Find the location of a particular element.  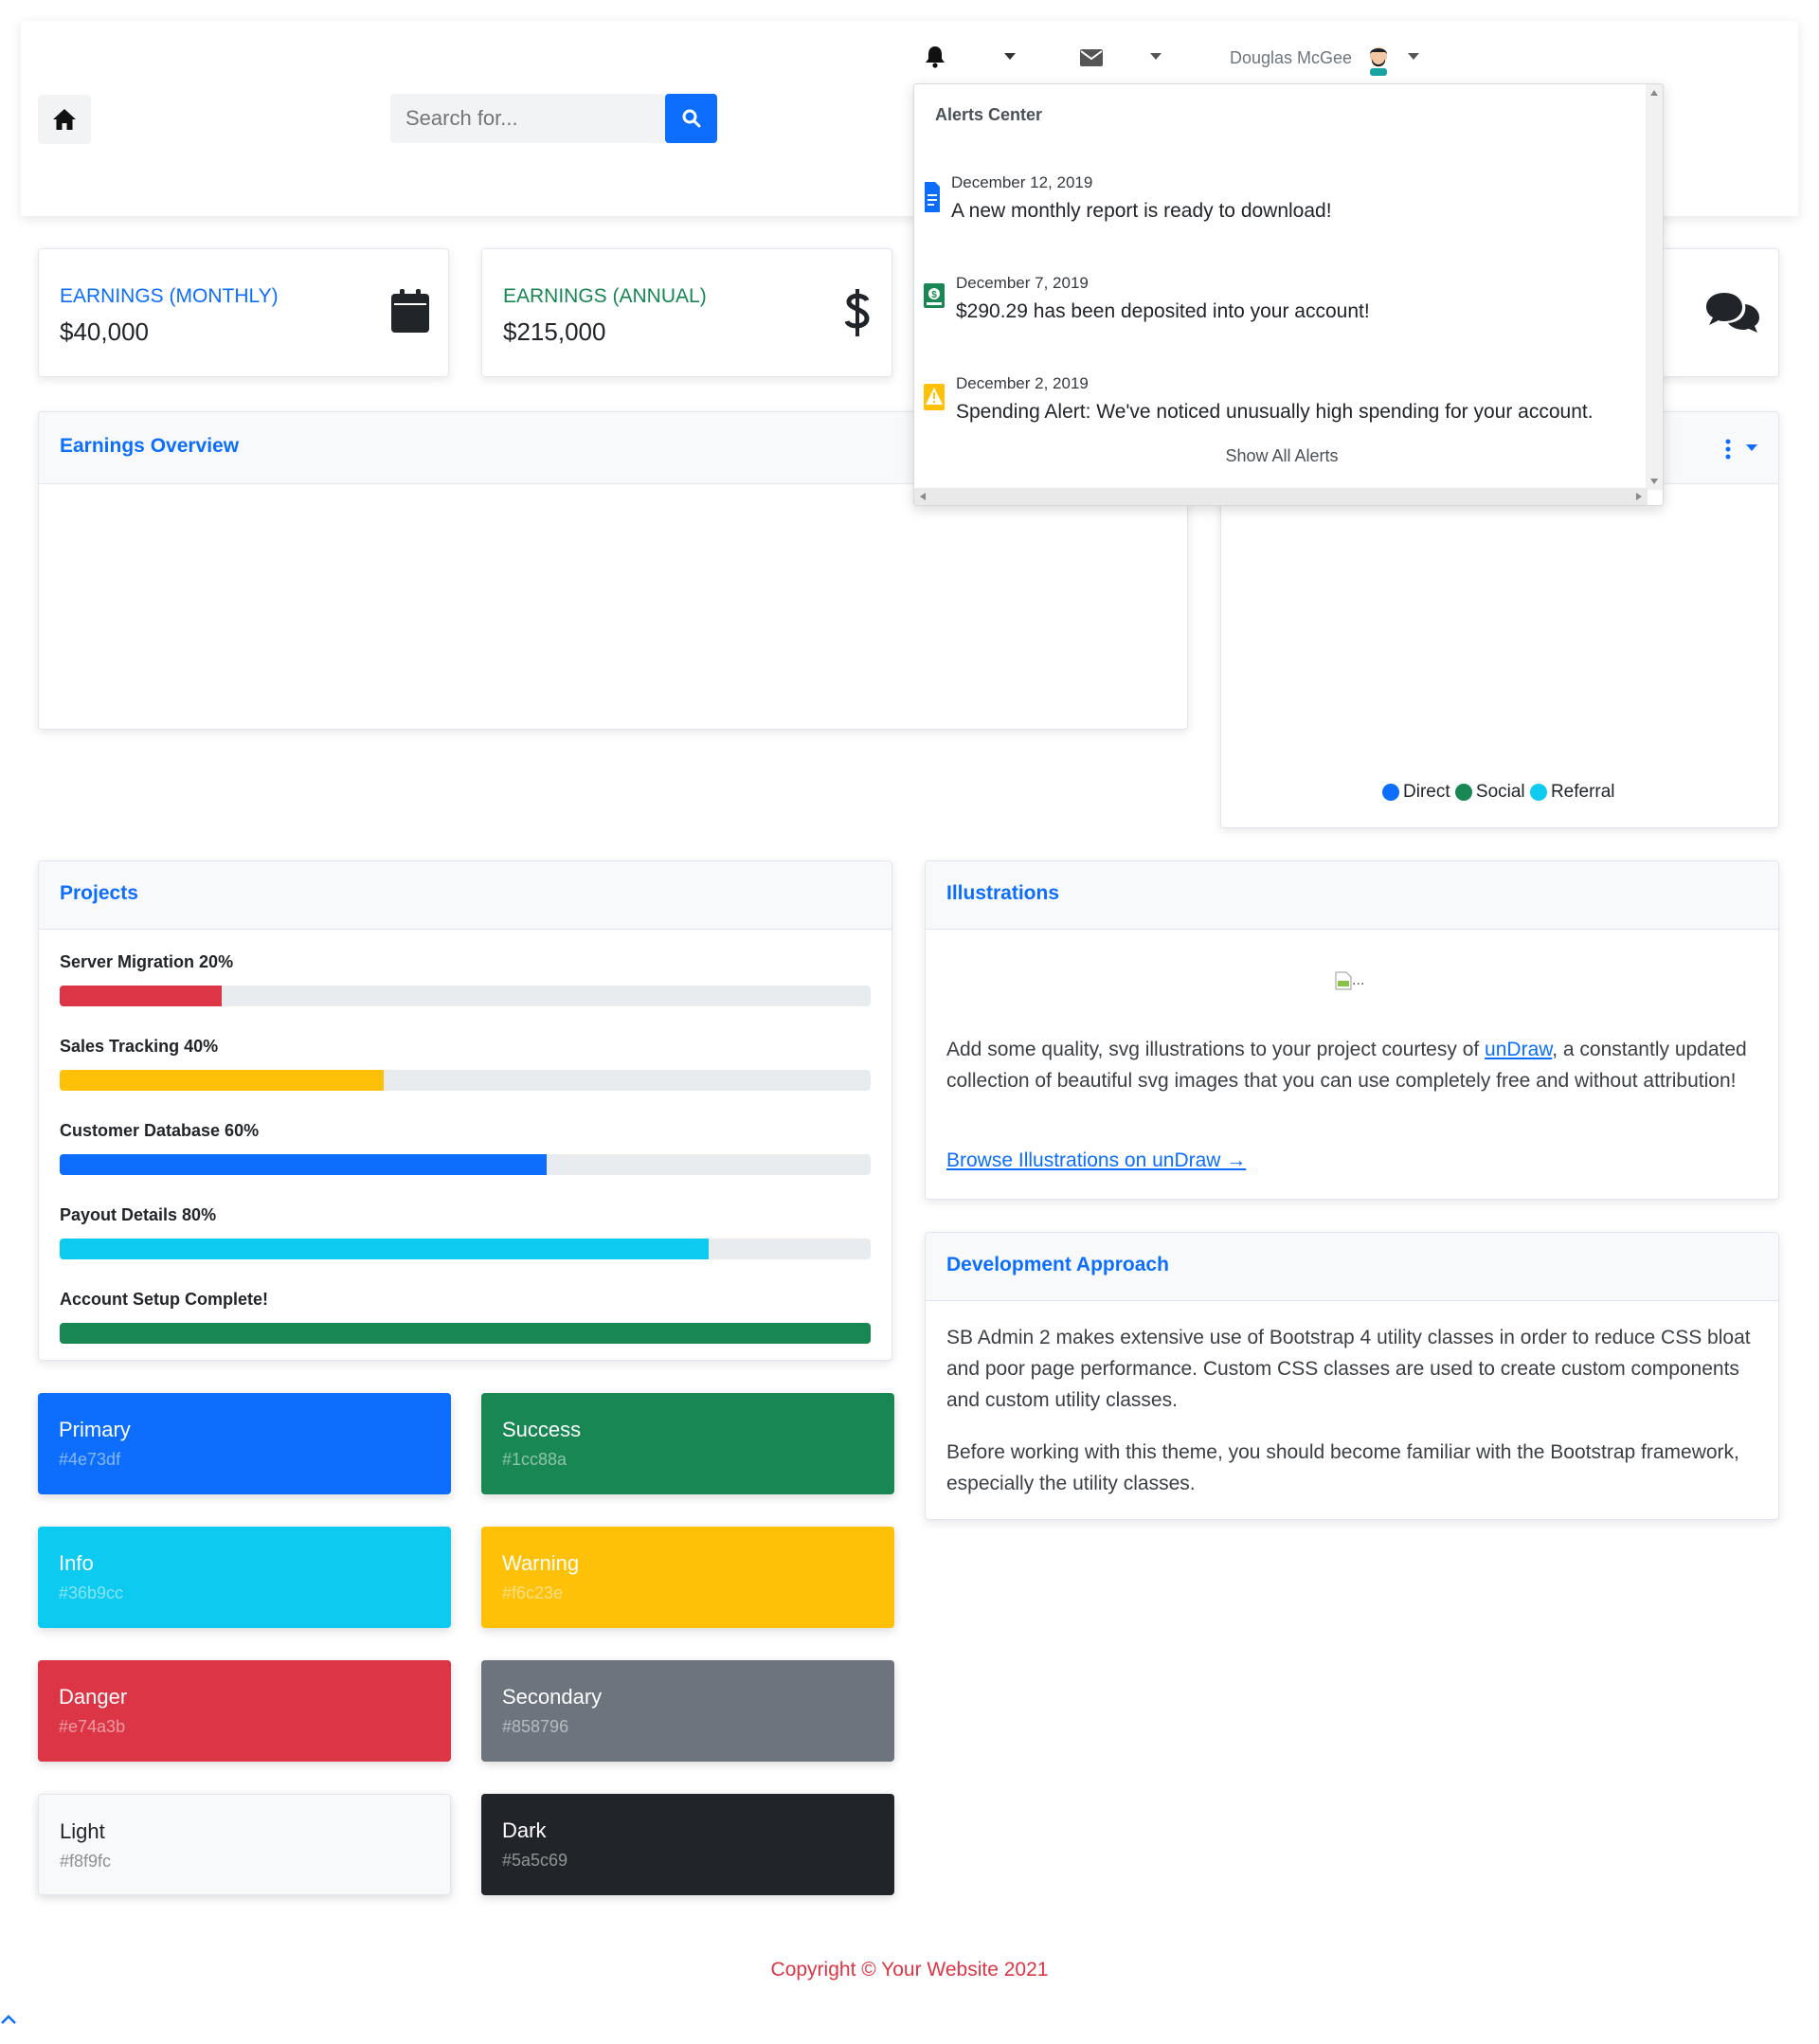

alerts-toggle is located at coordinates (968, 58).